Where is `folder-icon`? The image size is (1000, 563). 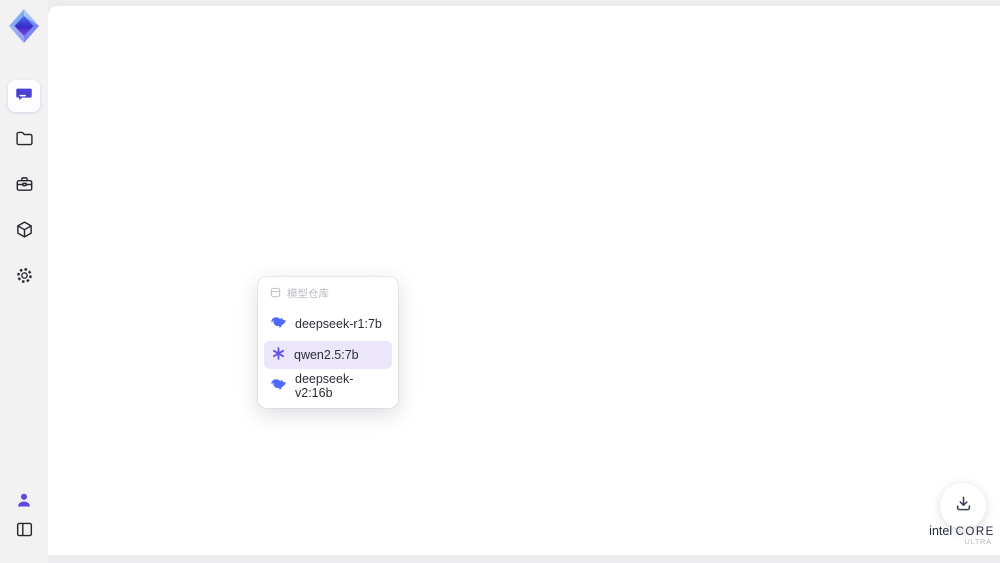
folder-icon is located at coordinates (24, 141).